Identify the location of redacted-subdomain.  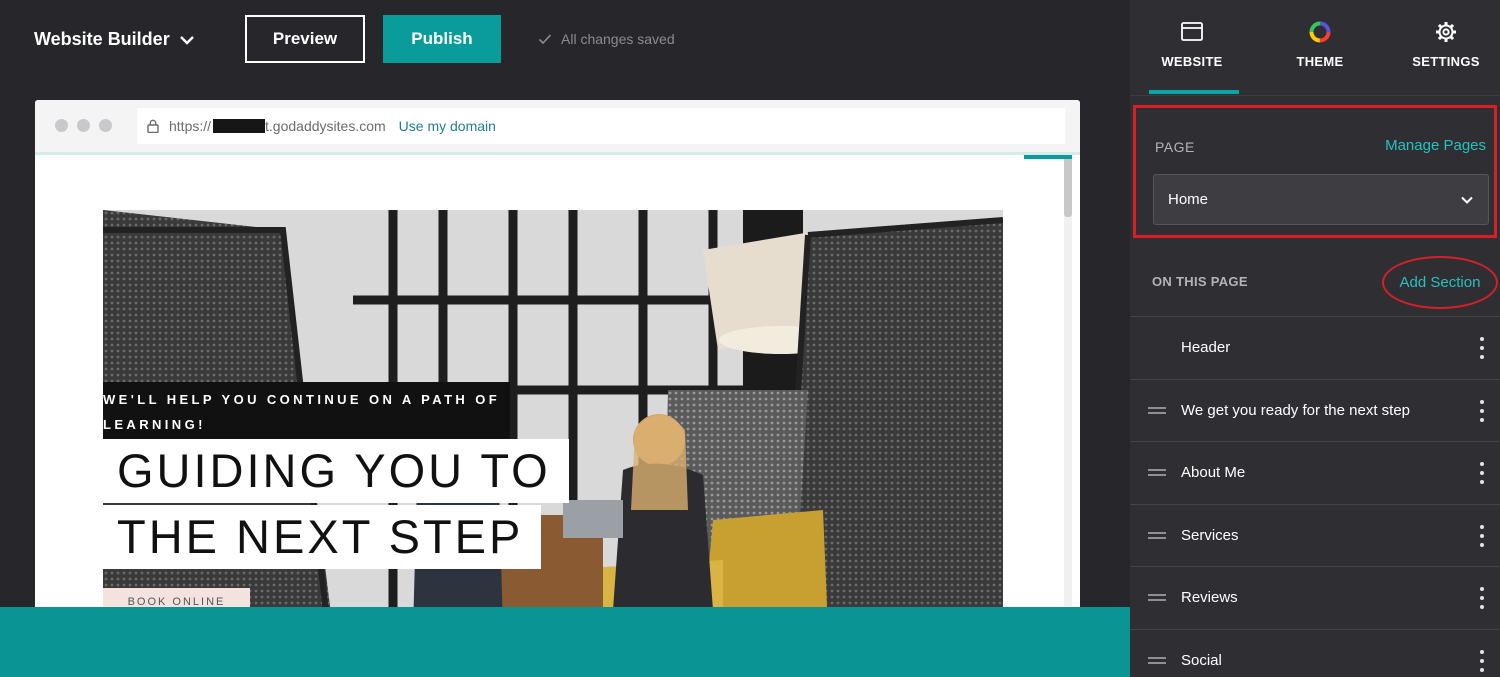
(239, 126).